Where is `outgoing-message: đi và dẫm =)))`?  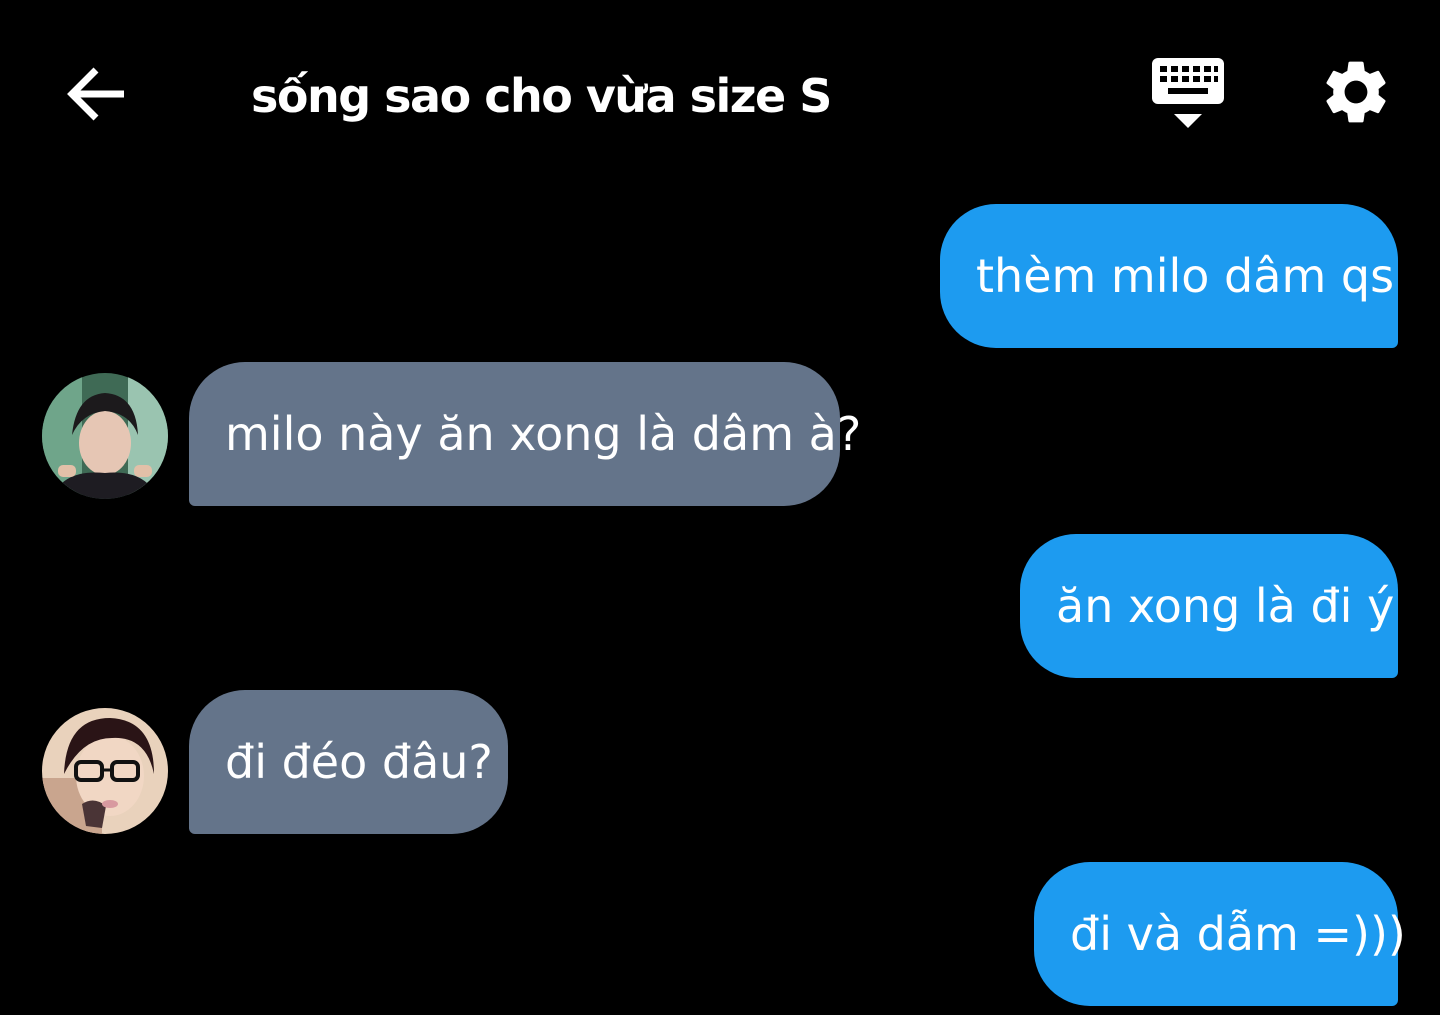
outgoing-message: đi và dẫm =))) is located at coordinates (1220, 934).